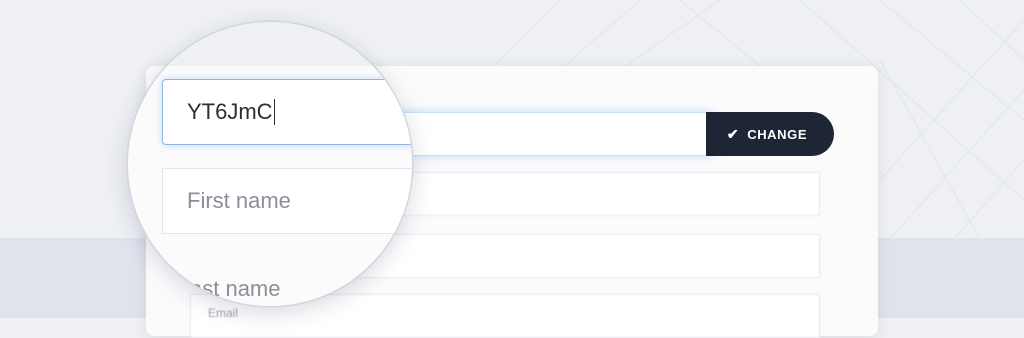 The height and width of the screenshot is (338, 1024). Describe the element at coordinates (777, 134) in the screenshot. I see `change-button-label: CHANGE` at that location.